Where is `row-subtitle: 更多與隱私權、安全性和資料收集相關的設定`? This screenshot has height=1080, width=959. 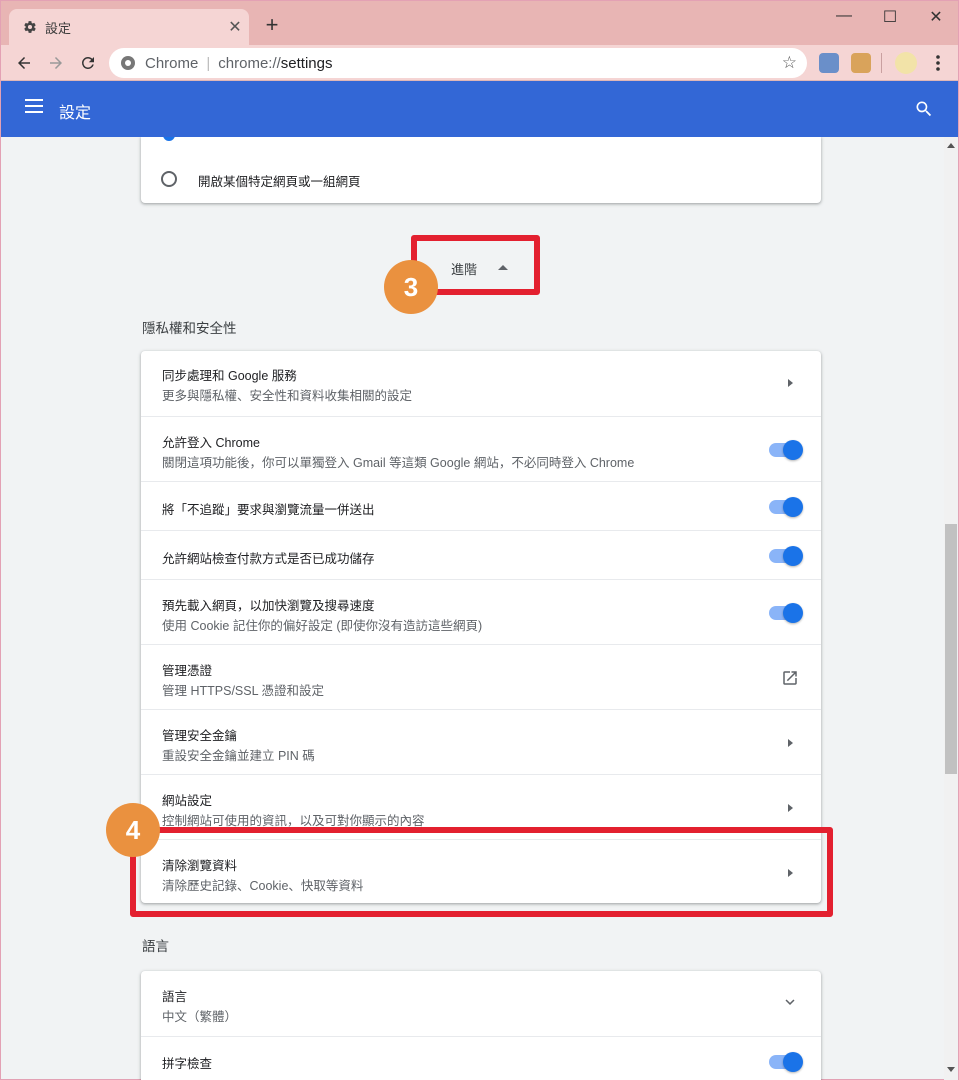
row-subtitle: 更多與隱私權、安全性和資料收集相關的設定 is located at coordinates (287, 396).